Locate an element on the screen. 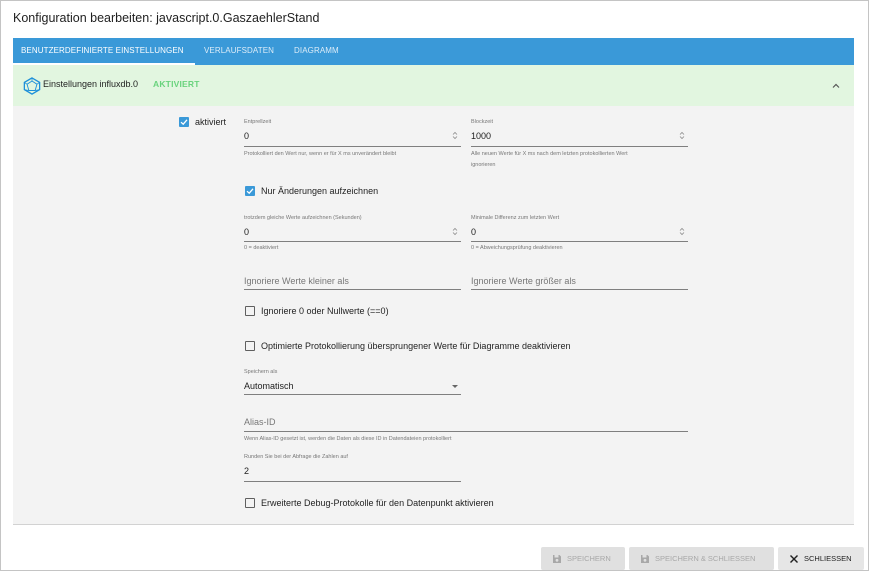  debounce-underline is located at coordinates (352, 146).